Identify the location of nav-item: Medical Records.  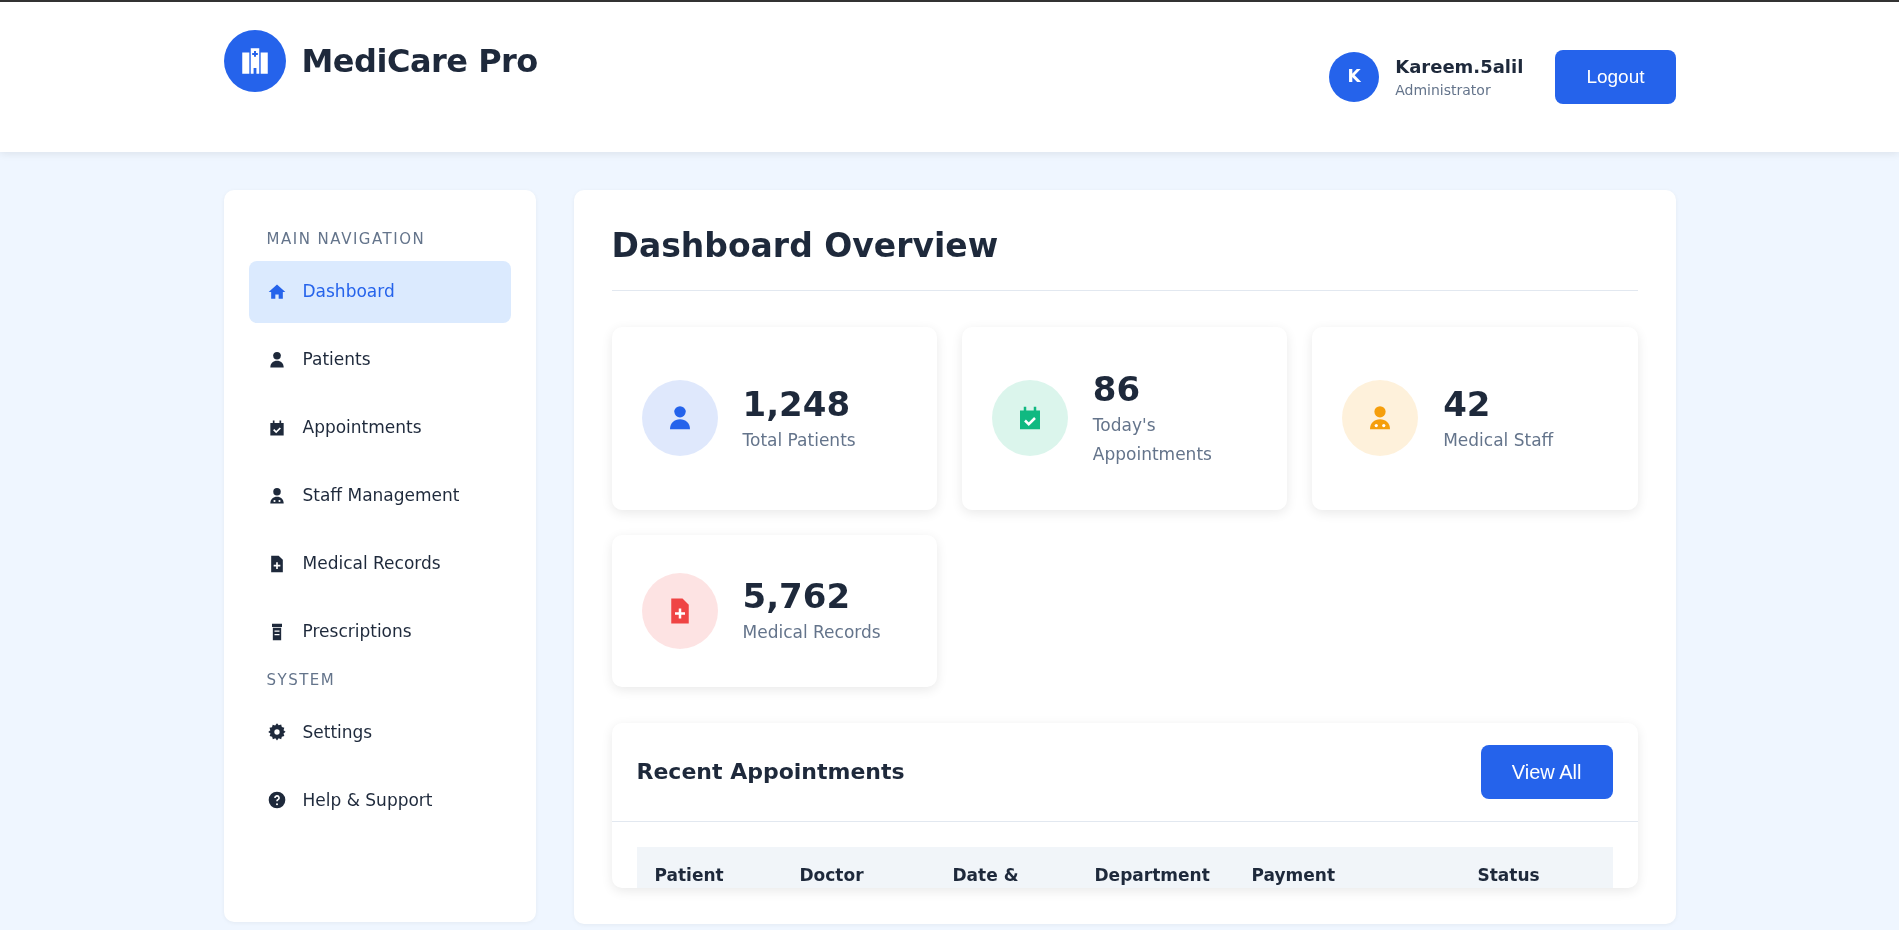
(379, 563).